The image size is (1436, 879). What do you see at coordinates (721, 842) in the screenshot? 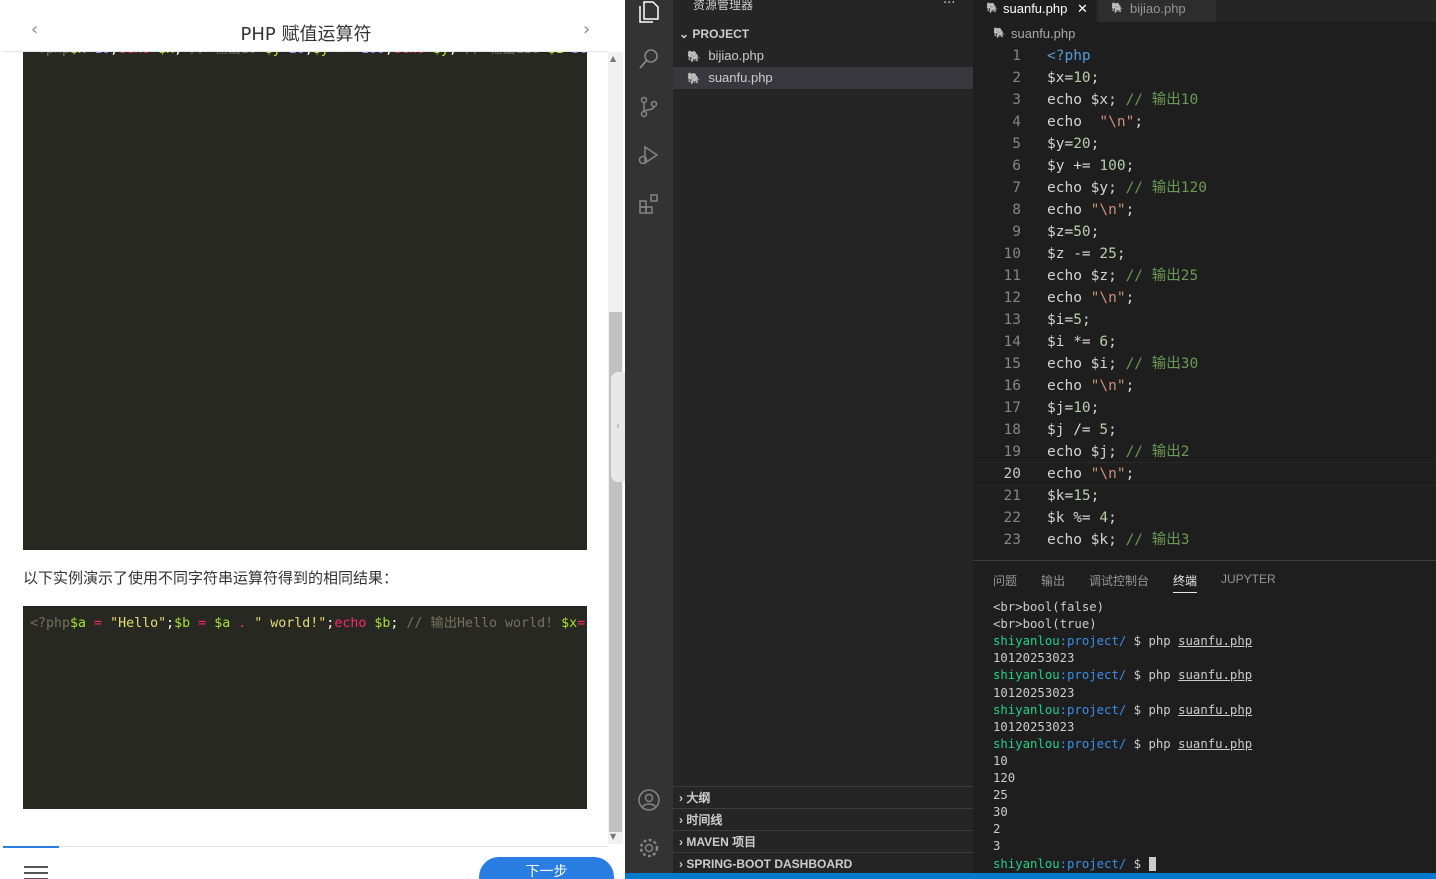
I see `maven-label: MAVEN 项目` at bounding box center [721, 842].